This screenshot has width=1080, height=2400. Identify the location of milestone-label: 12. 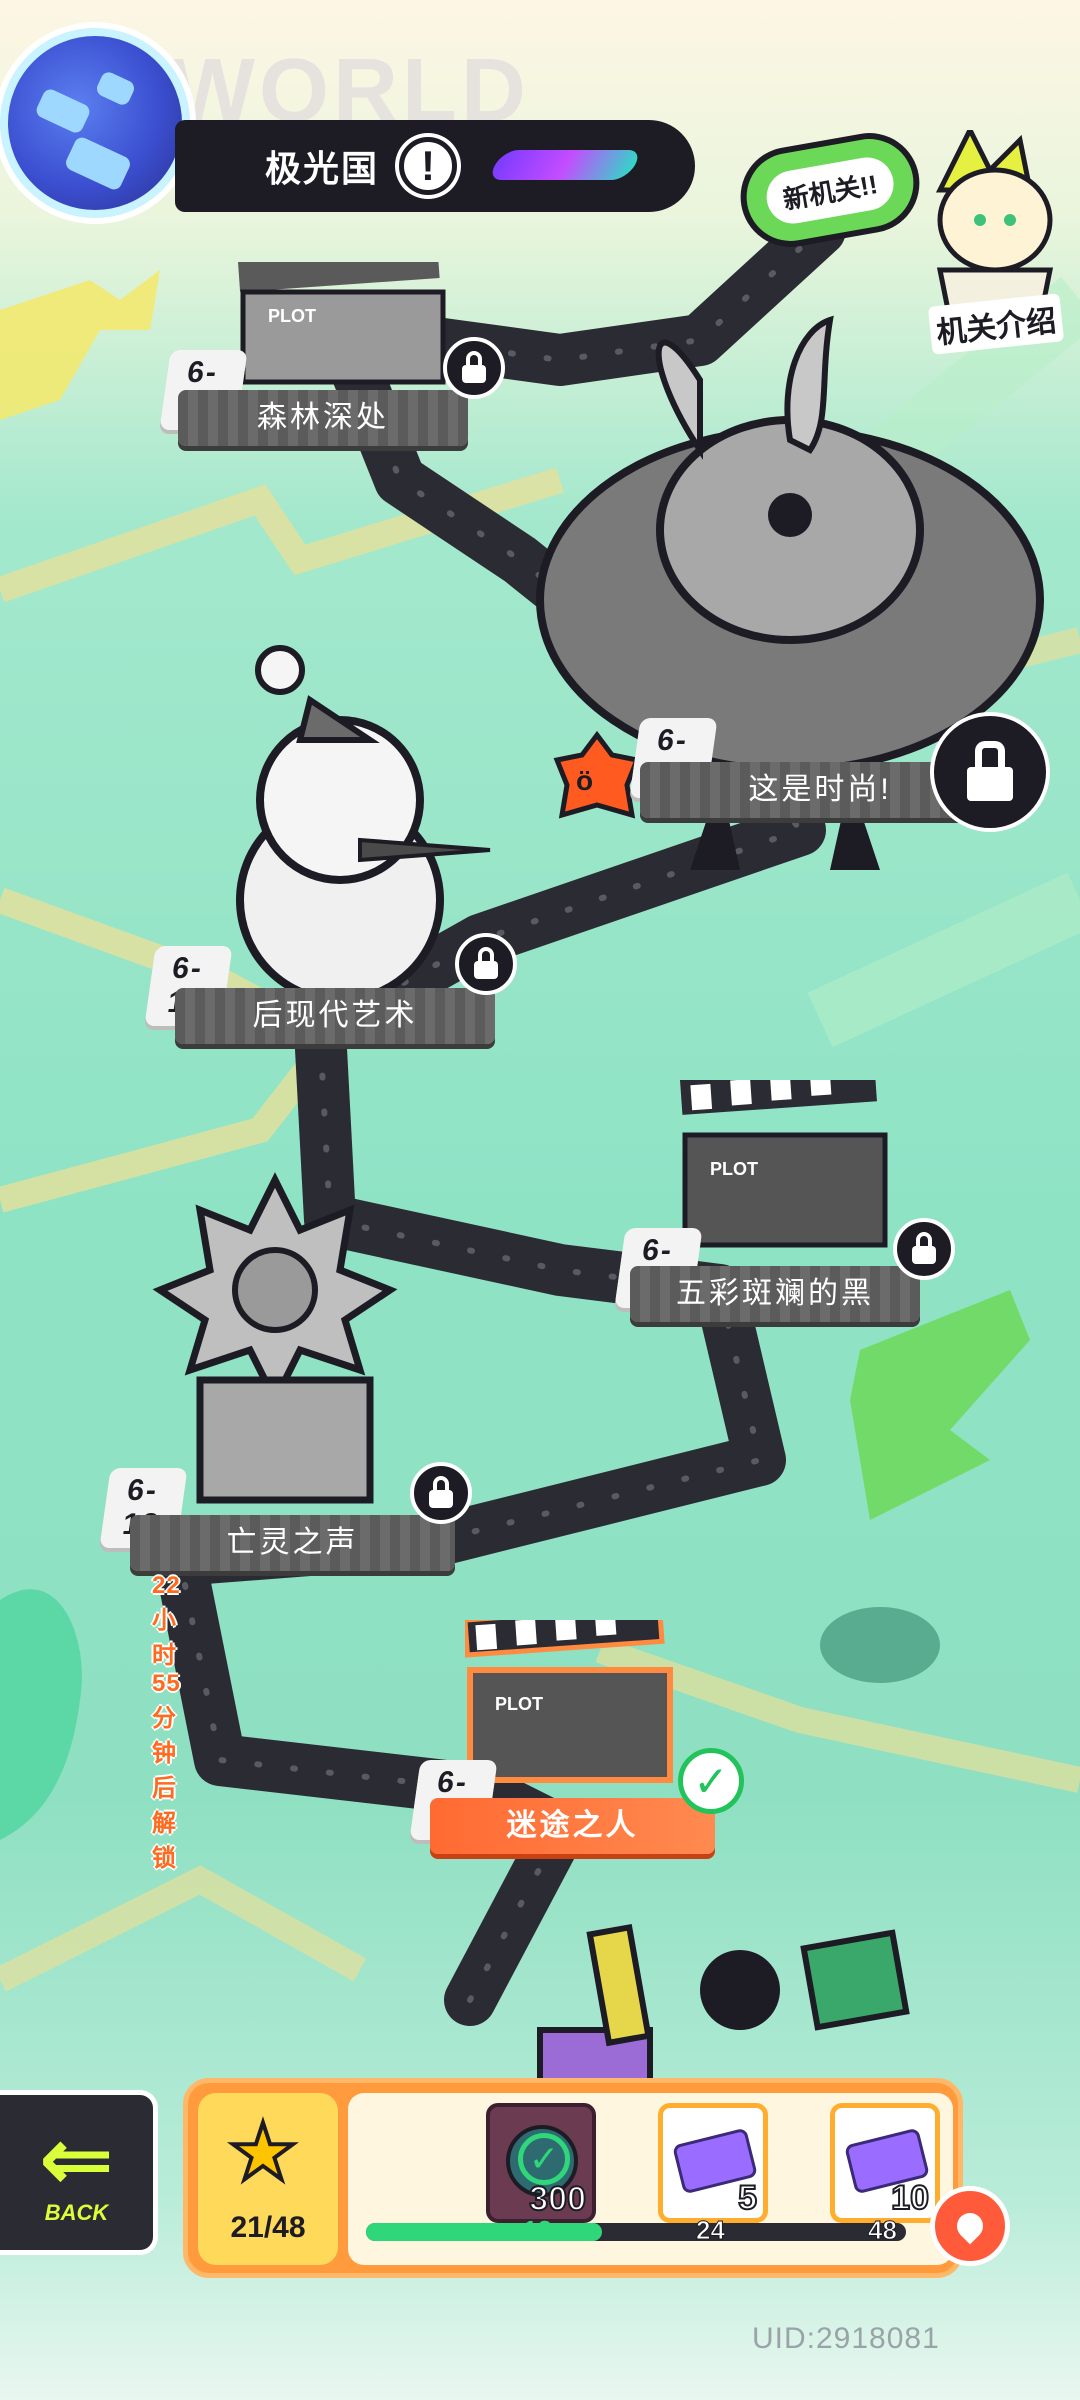
(537, 2230).